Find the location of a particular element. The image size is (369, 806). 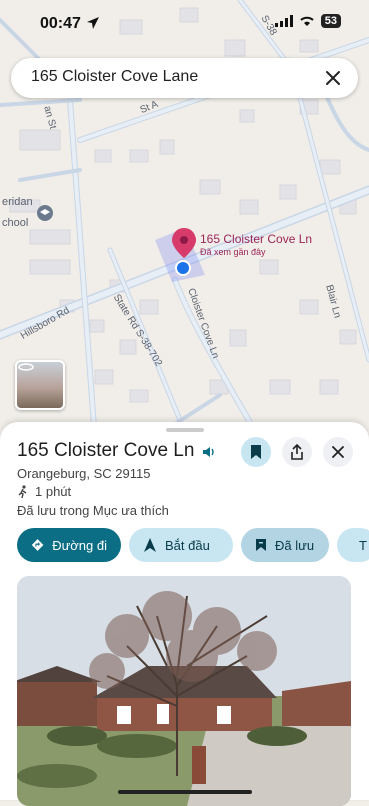

start-button: Bắt đầu is located at coordinates (181, 545).